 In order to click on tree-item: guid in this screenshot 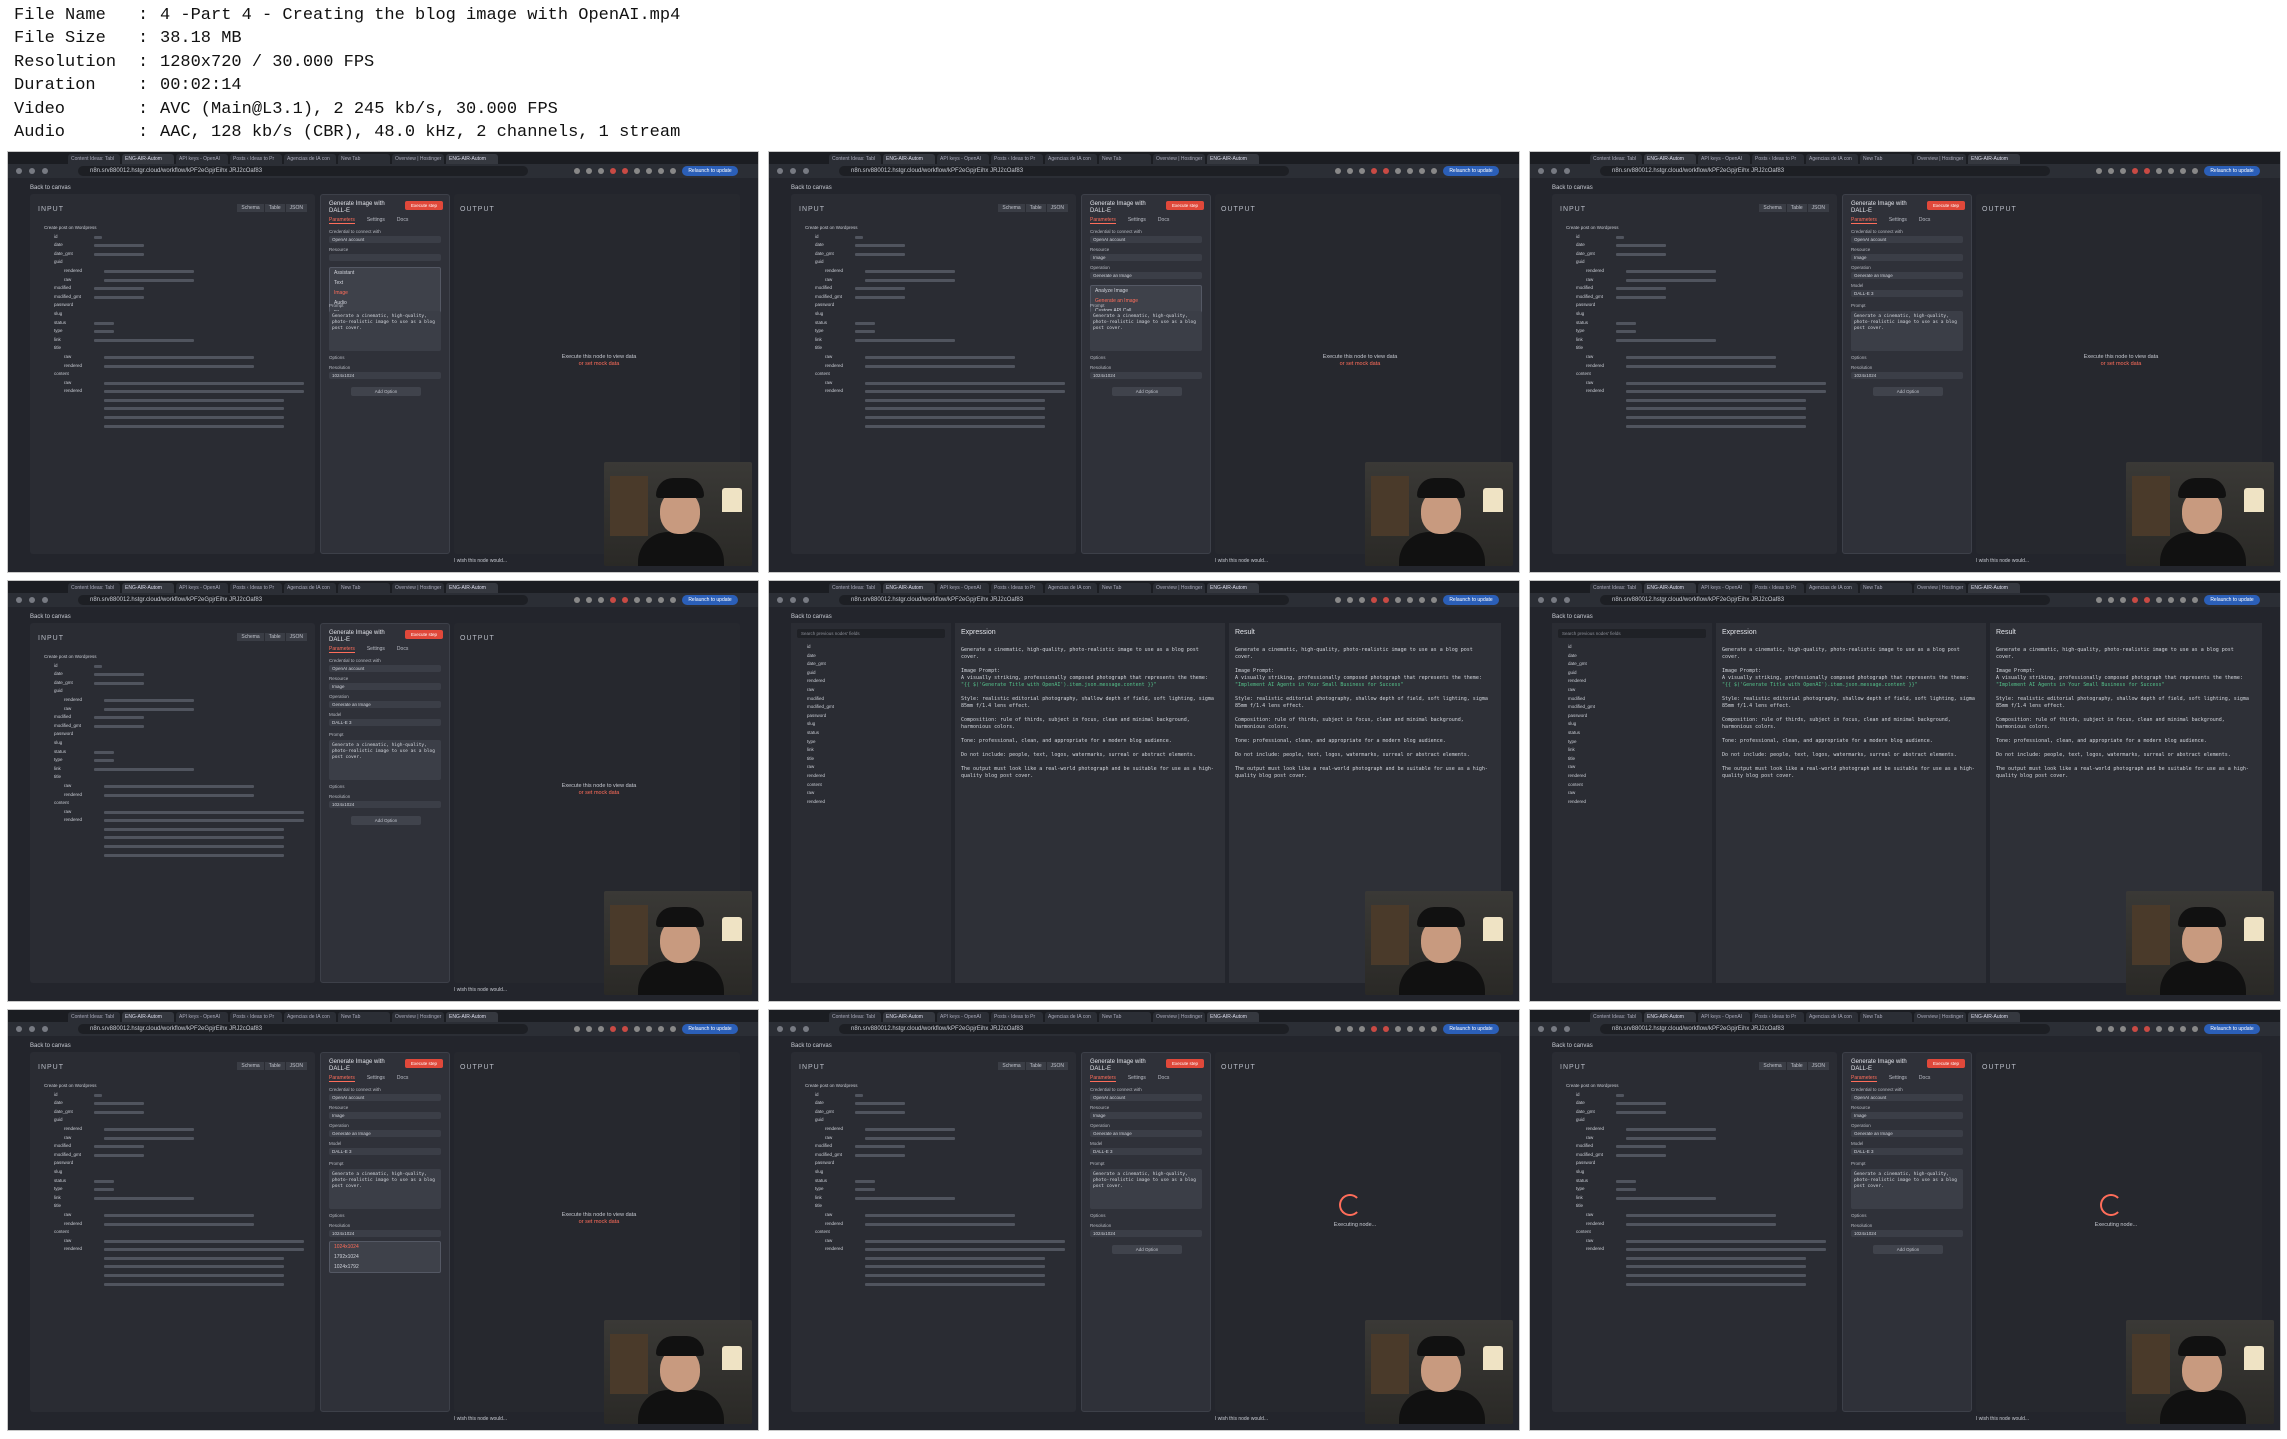, I will do `click(172, 691)`.